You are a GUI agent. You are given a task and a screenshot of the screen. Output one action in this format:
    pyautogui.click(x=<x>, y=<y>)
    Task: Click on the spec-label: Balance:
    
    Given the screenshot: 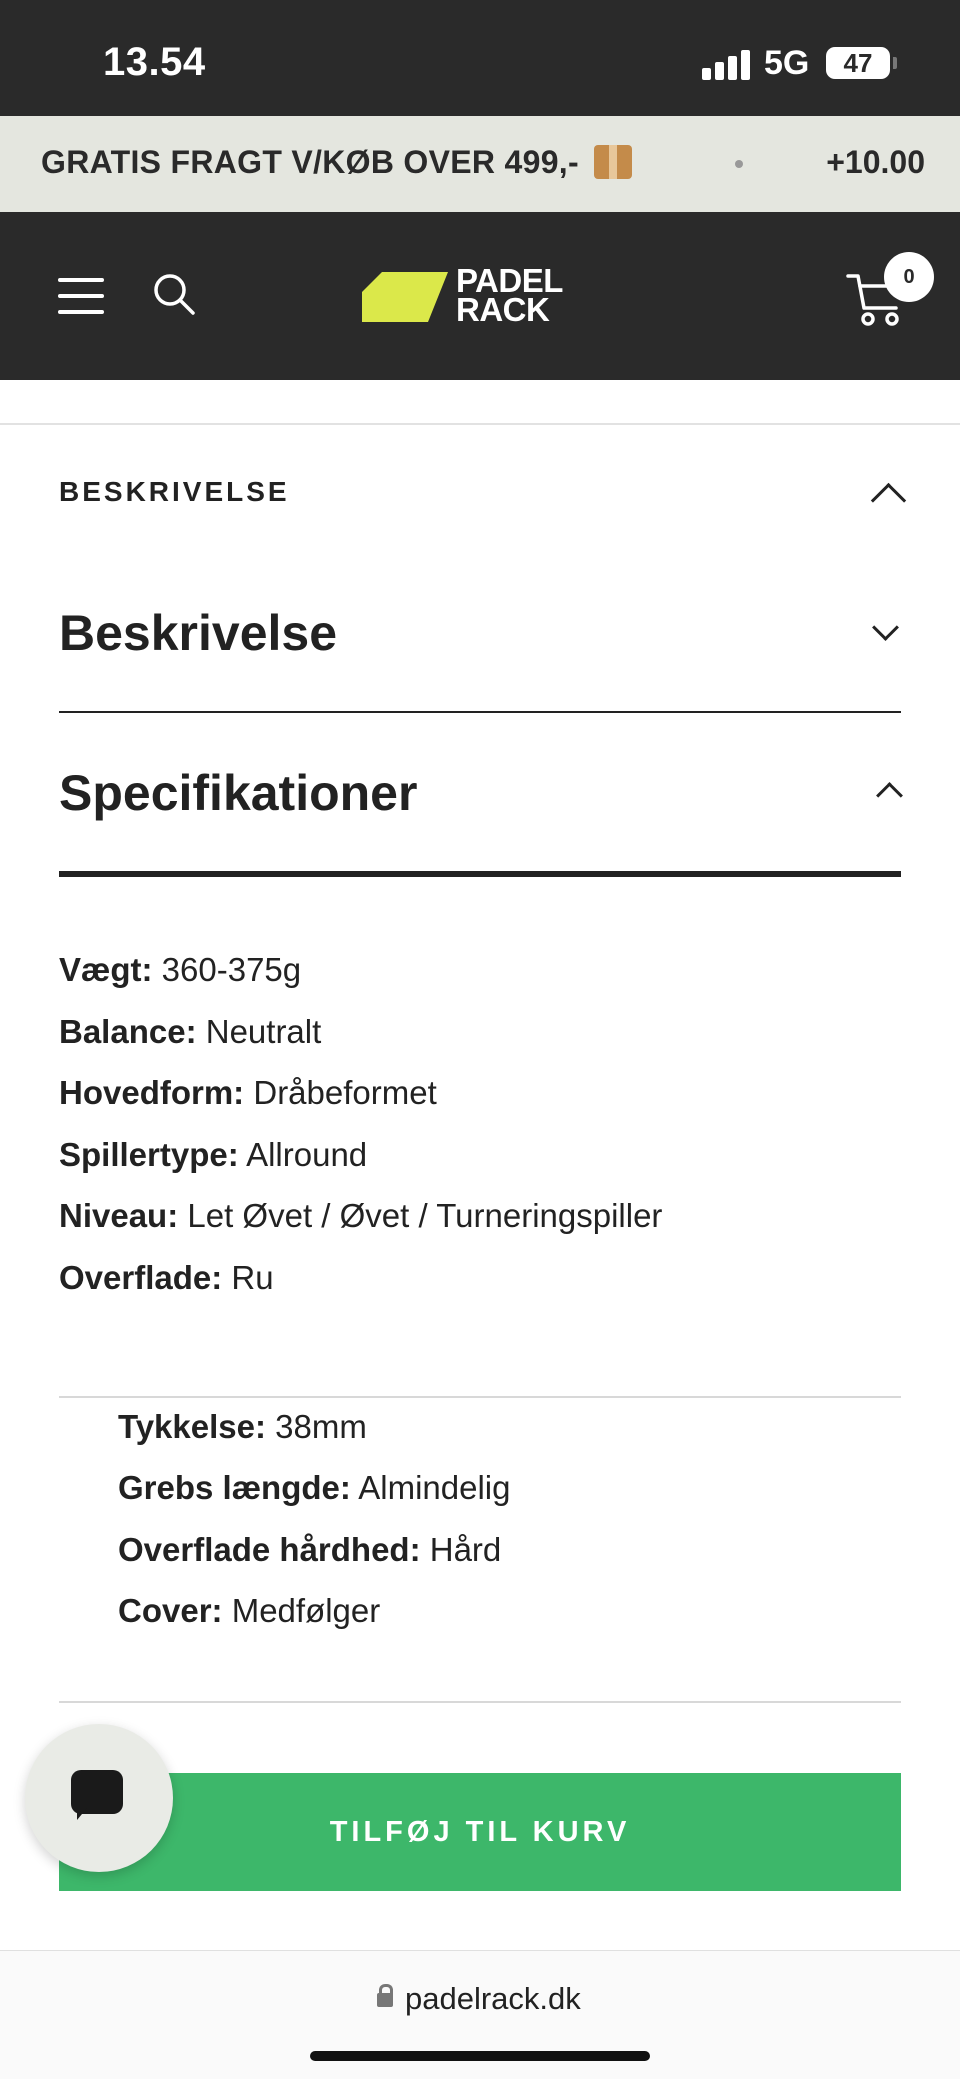 What is the action you would take?
    pyautogui.click(x=128, y=1031)
    